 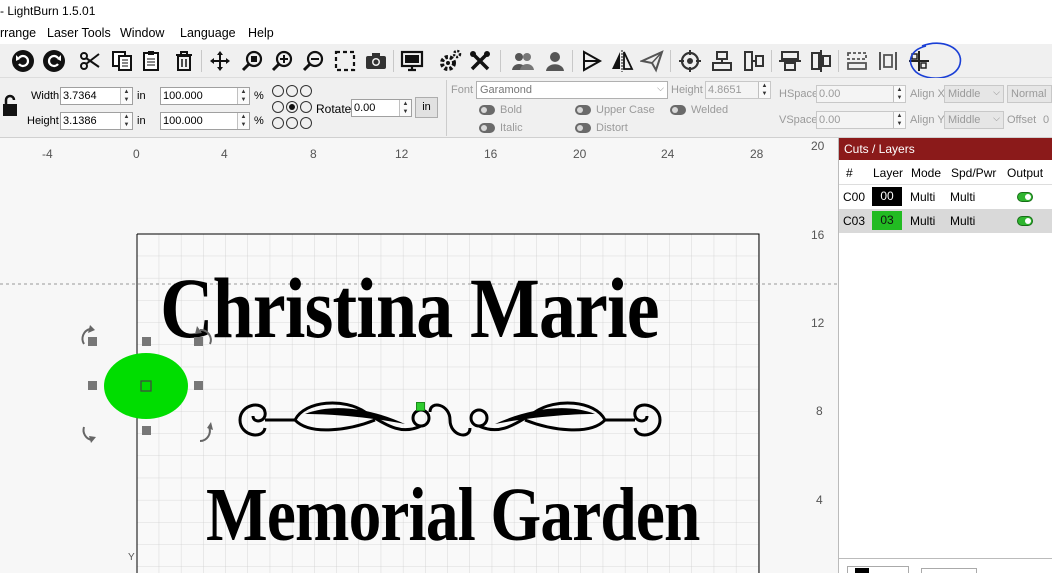 I want to click on zoom-out-icon, so click(x=313, y=61).